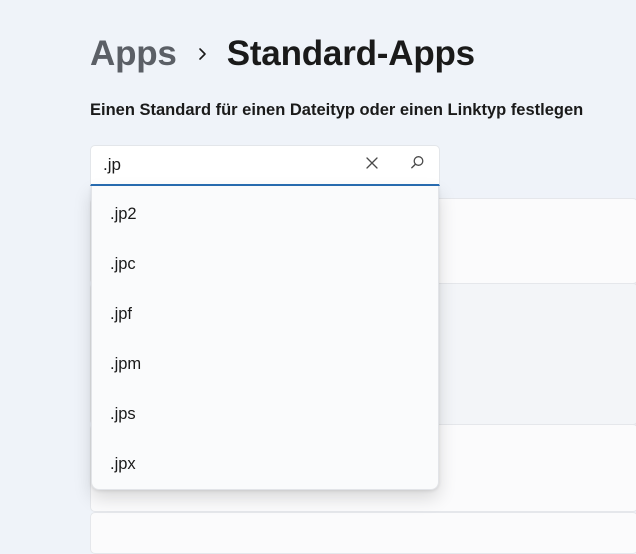 The image size is (636, 554). I want to click on suggestion-item: .jpx, so click(265, 464).